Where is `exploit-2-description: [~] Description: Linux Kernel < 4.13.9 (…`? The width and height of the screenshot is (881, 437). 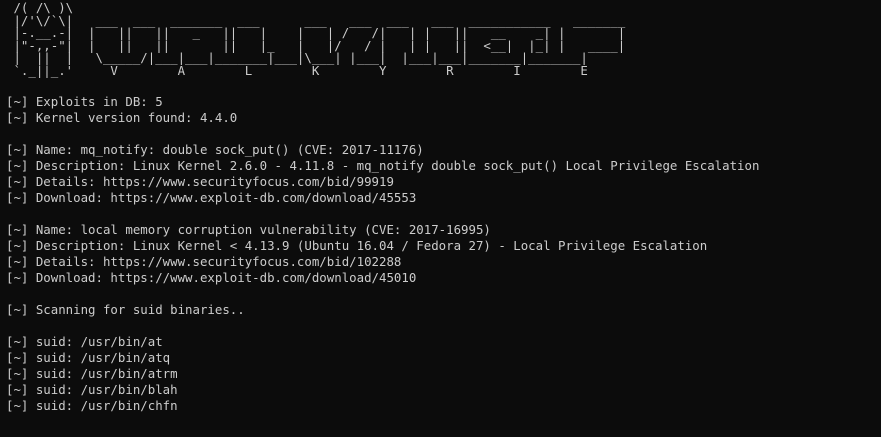 exploit-2-description: [~] Description: Linux Kernel < 4.13.9 (… is located at coordinates (357, 245).